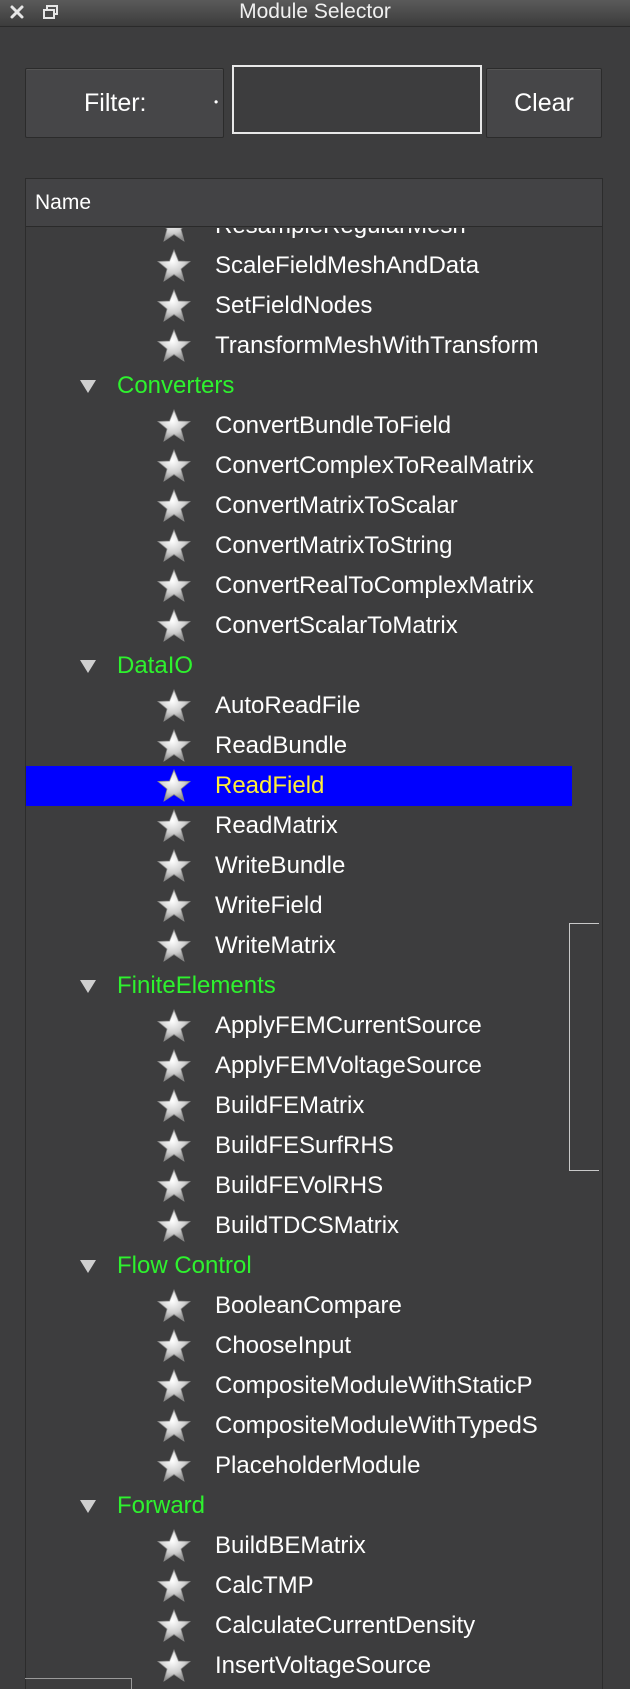  I want to click on filter-input, so click(357, 99).